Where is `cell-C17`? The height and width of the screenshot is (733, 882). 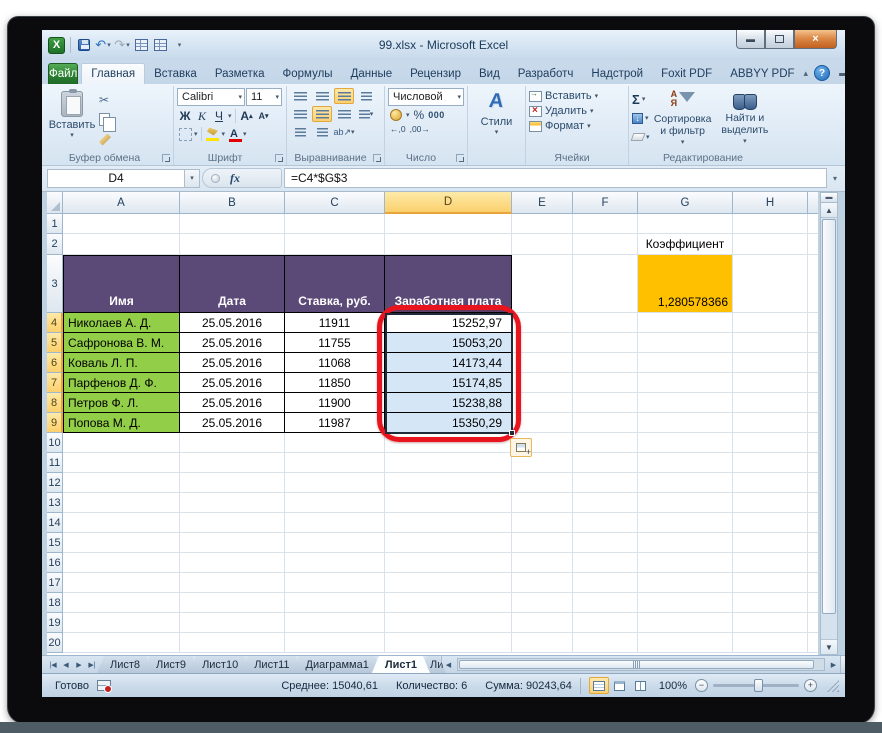
cell-C17 is located at coordinates (335, 583).